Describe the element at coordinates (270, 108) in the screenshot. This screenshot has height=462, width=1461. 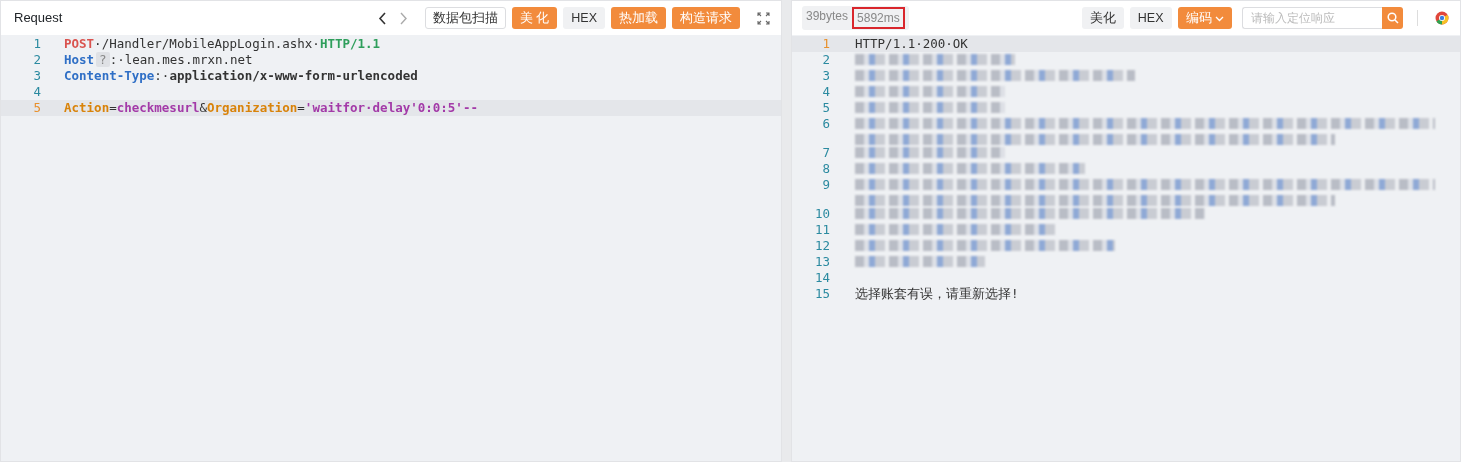
I see `code-line: Action=checkmesurl&Organization='waitfor·delay'0:0:5'--` at that location.